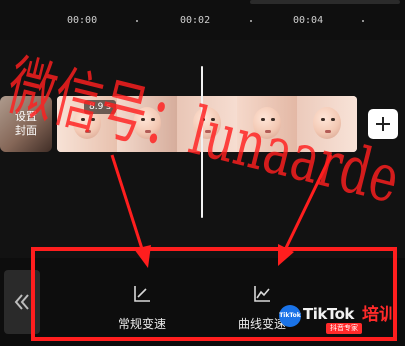 Image resolution: width=405 pixels, height=346 pixels. What do you see at coordinates (142, 256) in the screenshot?
I see `arrowhead-left` at bounding box center [142, 256].